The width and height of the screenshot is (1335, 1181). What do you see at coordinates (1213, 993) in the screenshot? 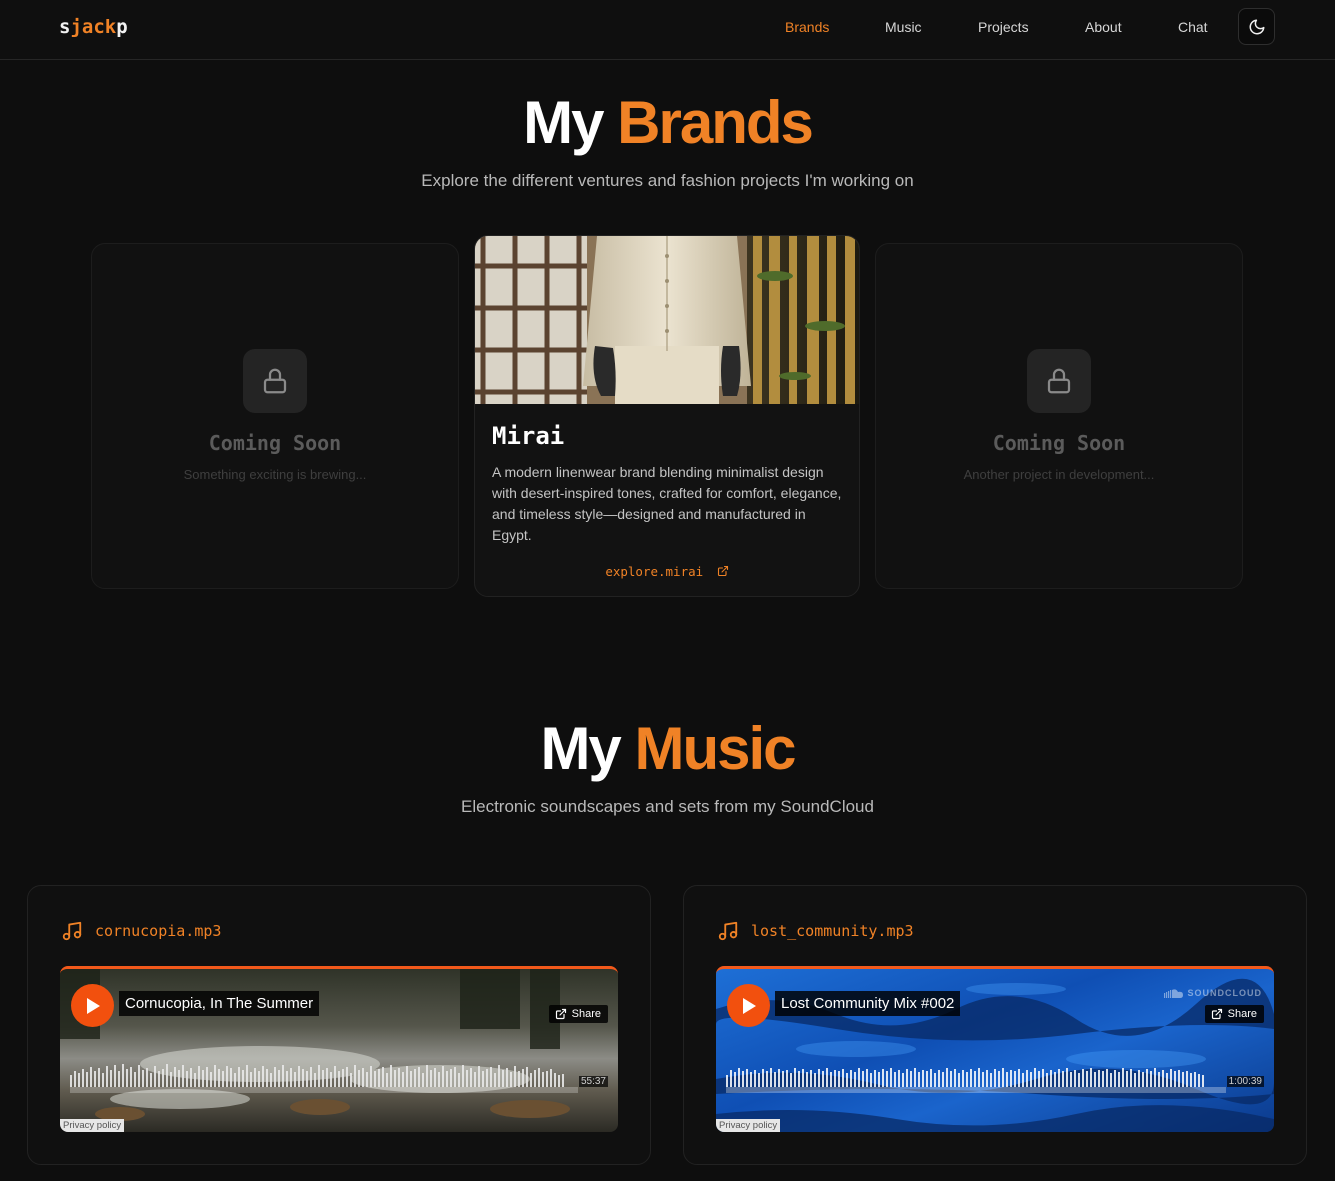
I see `soundcloud-logo: SOUNDCLOUD` at bounding box center [1213, 993].